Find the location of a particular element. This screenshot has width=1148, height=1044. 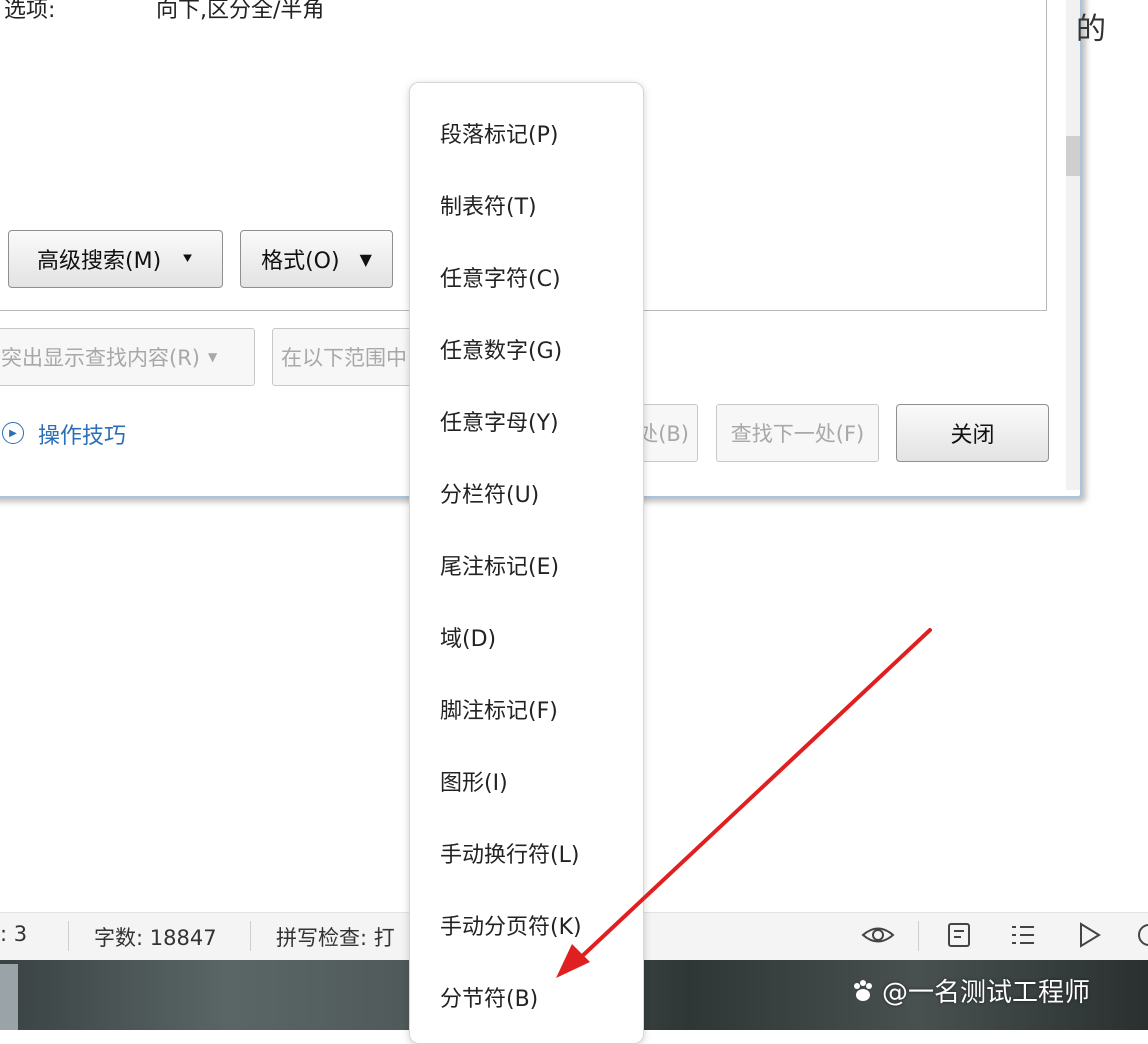

menu-item-footnote-mark: 脚注标记(F) is located at coordinates (499, 709).